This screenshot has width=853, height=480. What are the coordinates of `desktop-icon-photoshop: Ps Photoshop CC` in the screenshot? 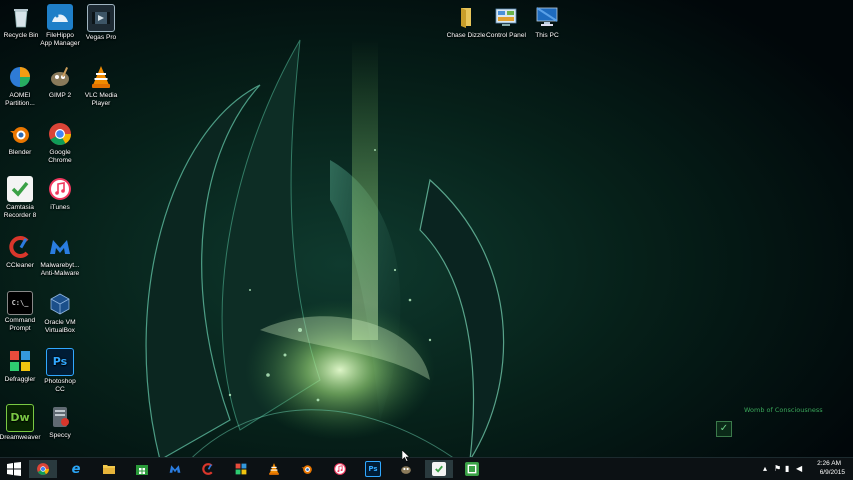 It's located at (60, 371).